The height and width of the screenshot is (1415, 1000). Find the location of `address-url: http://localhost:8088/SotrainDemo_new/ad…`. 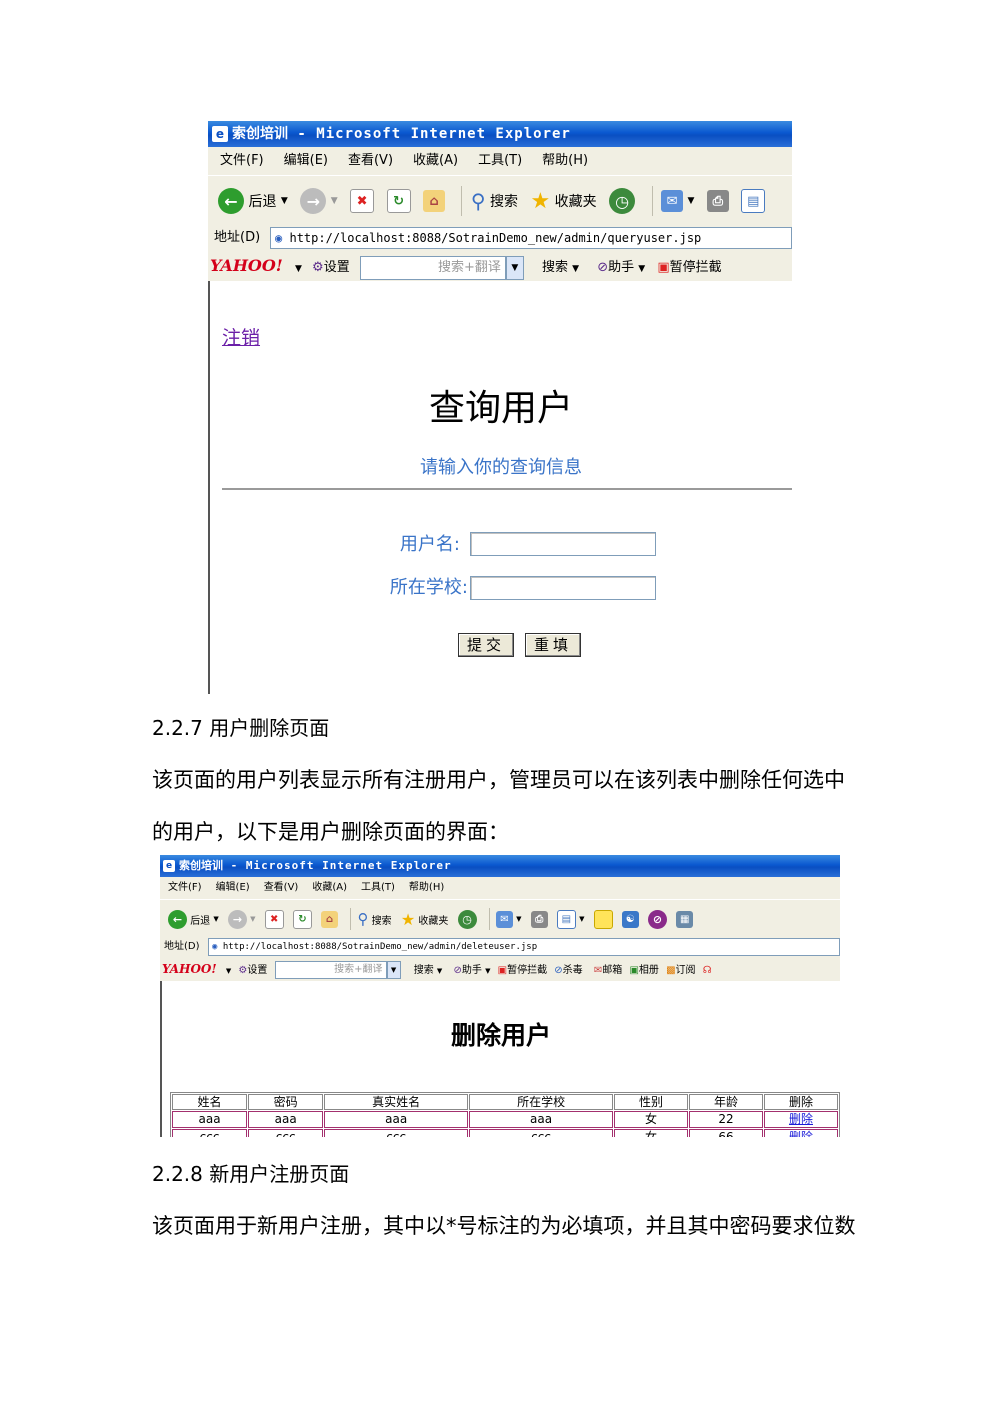

address-url: http://localhost:8088/SotrainDemo_new/ad… is located at coordinates (380, 947).